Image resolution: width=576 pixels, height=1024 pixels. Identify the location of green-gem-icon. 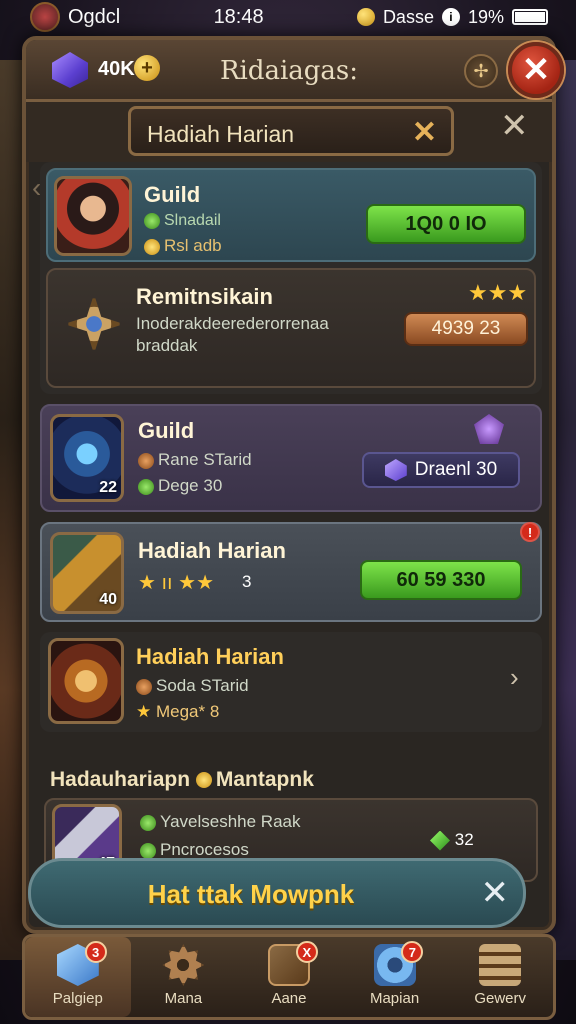
(440, 840).